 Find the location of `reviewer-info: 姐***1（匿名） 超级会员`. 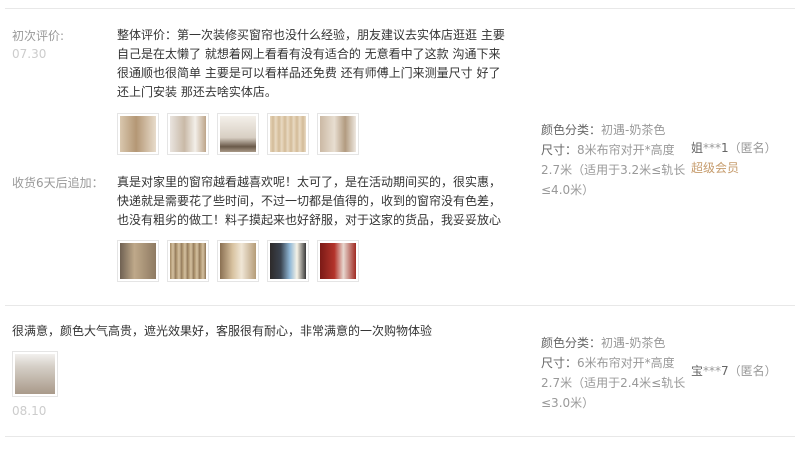

reviewer-info: 姐***1（匿名） 超级会员 is located at coordinates (734, 158).